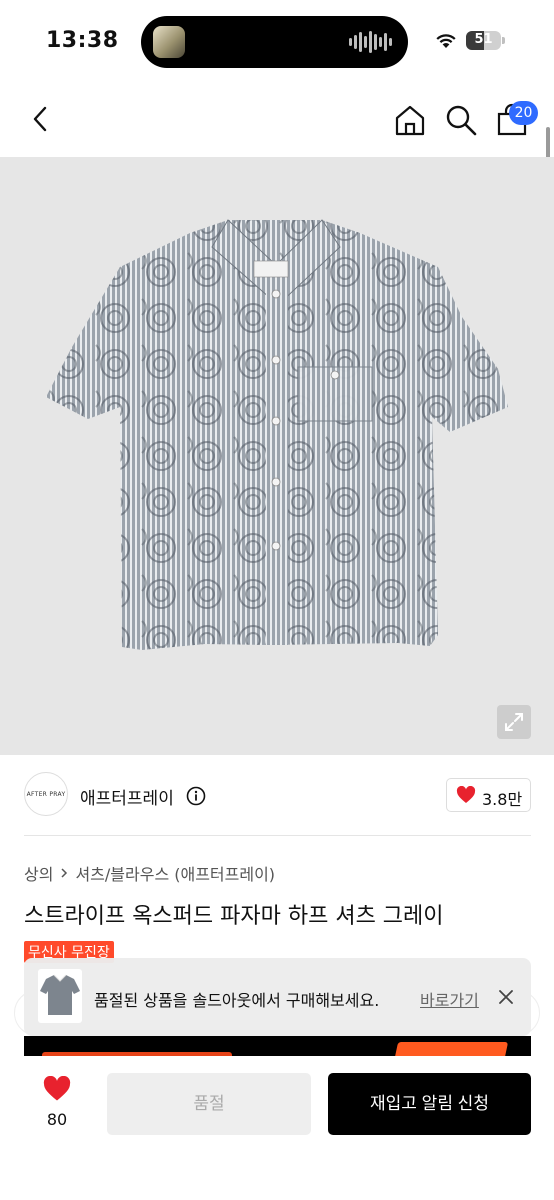 Image resolution: width=554 pixels, height=1200 pixels. Describe the element at coordinates (506, 997) in the screenshot. I see `close-icon` at that location.